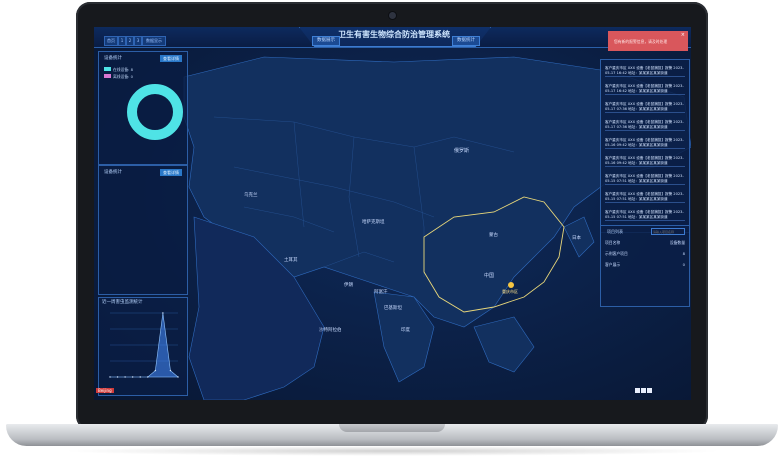 This screenshot has height=474, width=784. I want to click on header-count: 设备数量, so click(677, 242).